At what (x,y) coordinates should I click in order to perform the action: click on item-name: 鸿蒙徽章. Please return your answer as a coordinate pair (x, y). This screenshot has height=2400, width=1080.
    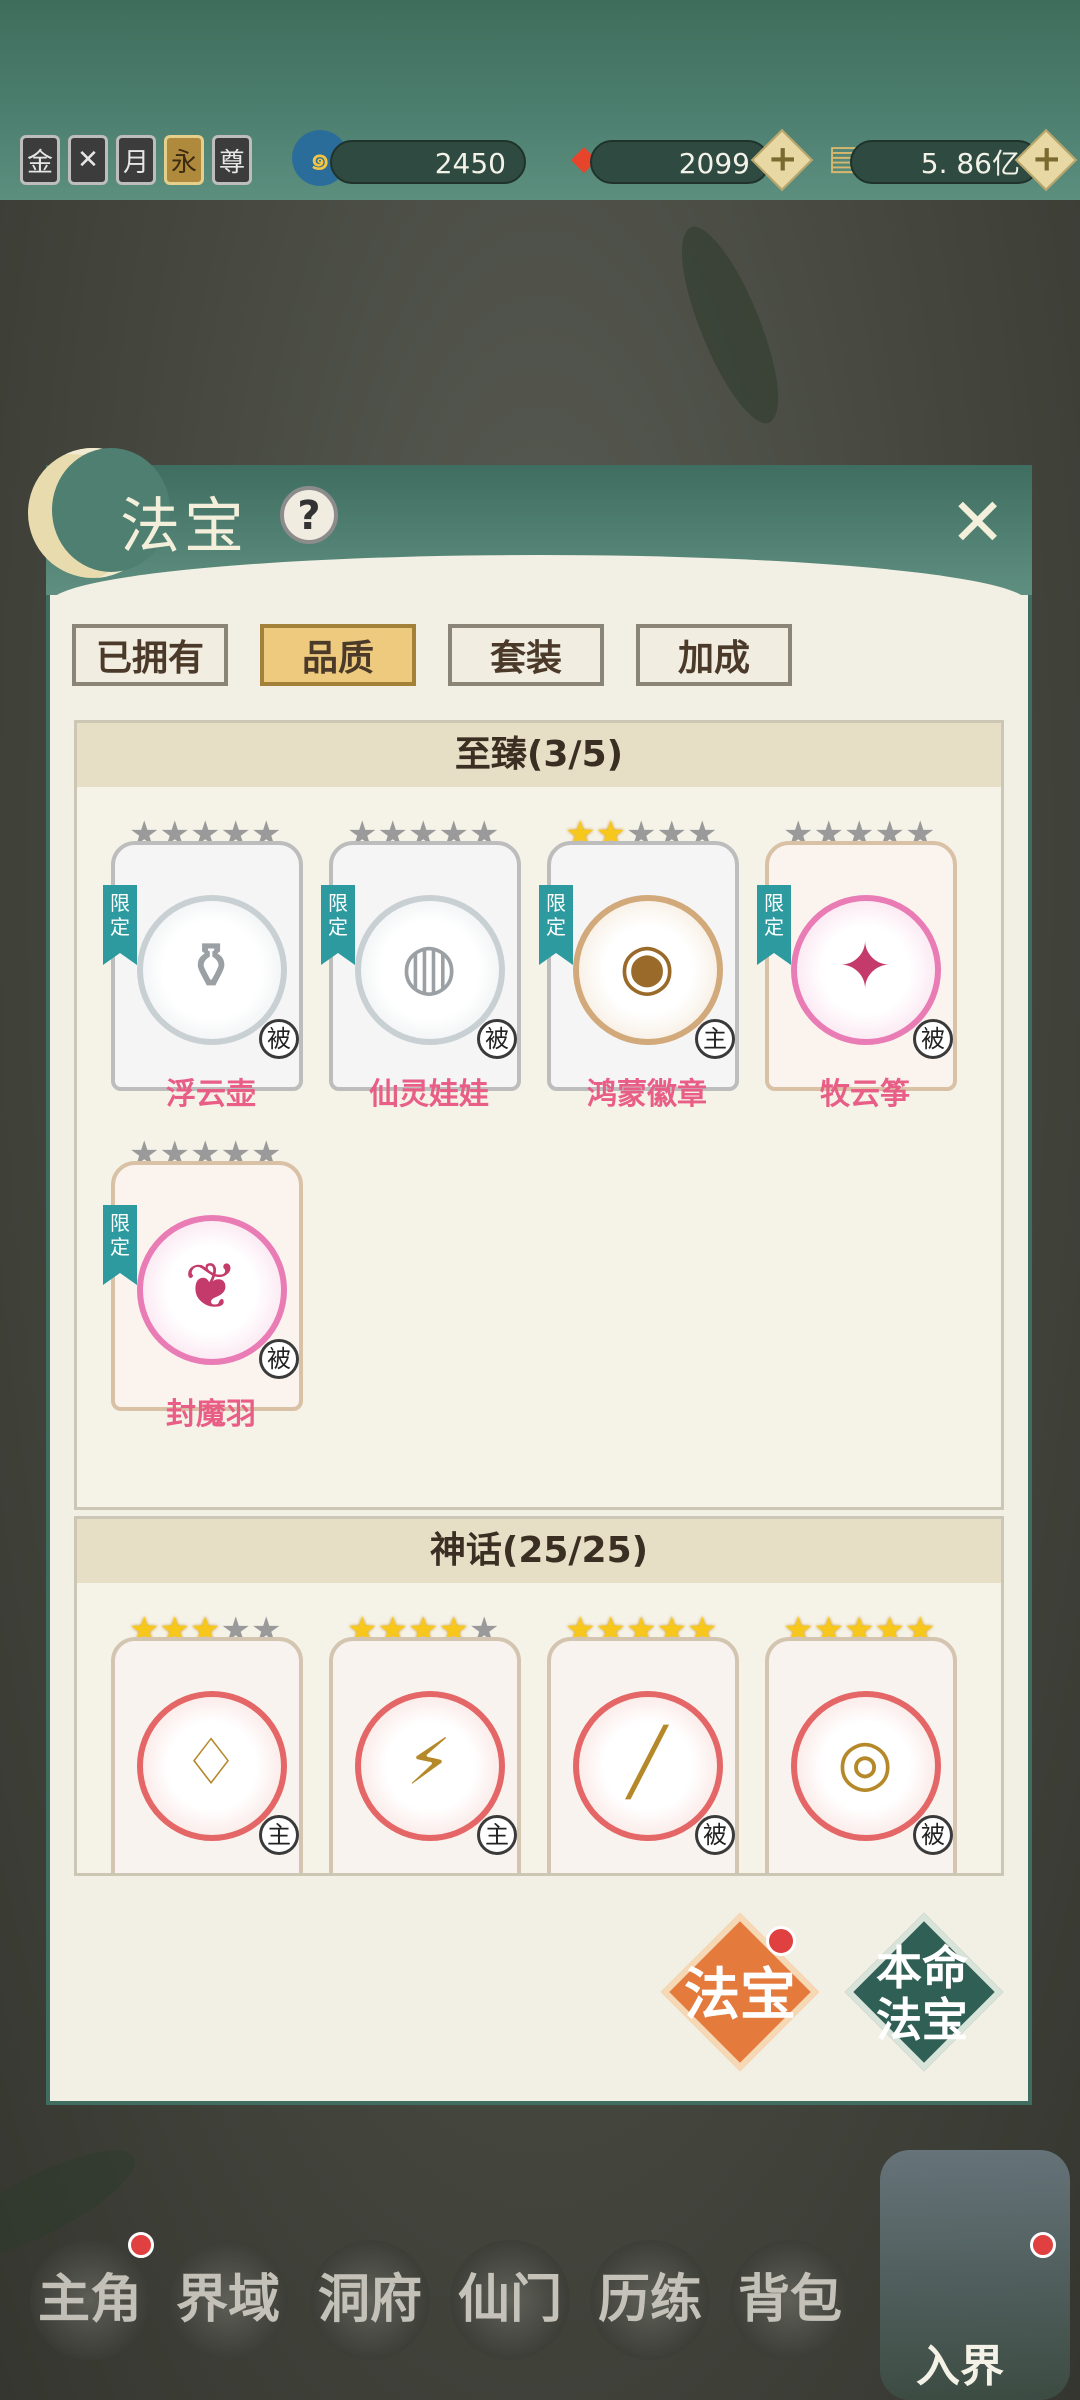
    Looking at the image, I should click on (647, 1094).